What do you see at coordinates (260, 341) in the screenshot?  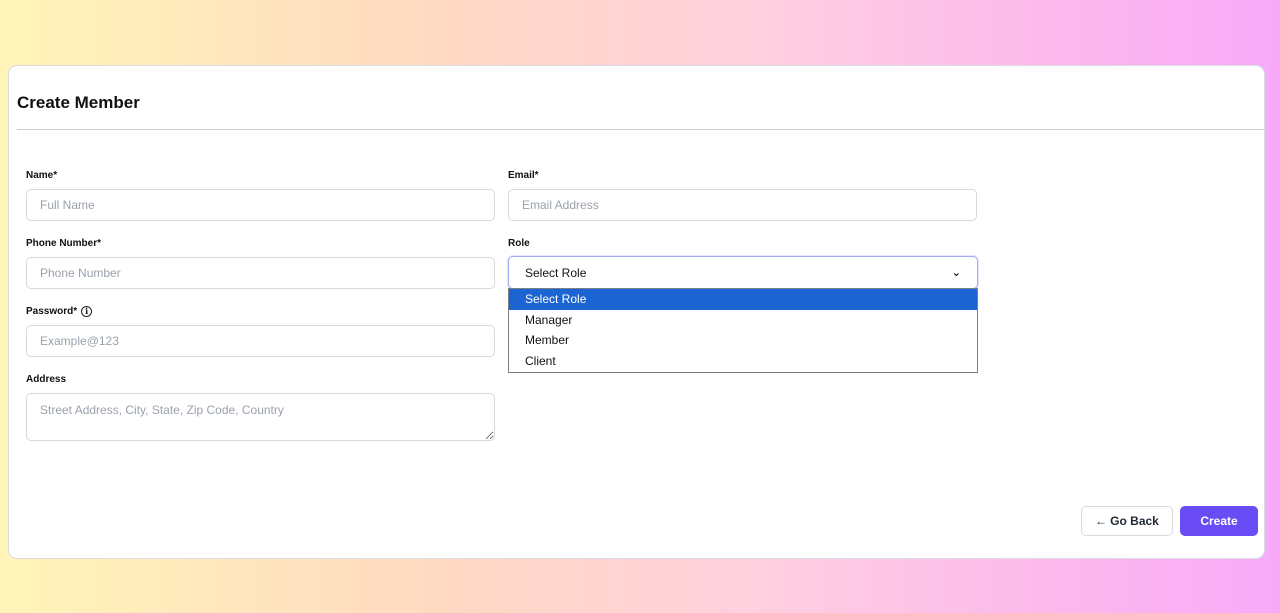 I see `password-input` at bounding box center [260, 341].